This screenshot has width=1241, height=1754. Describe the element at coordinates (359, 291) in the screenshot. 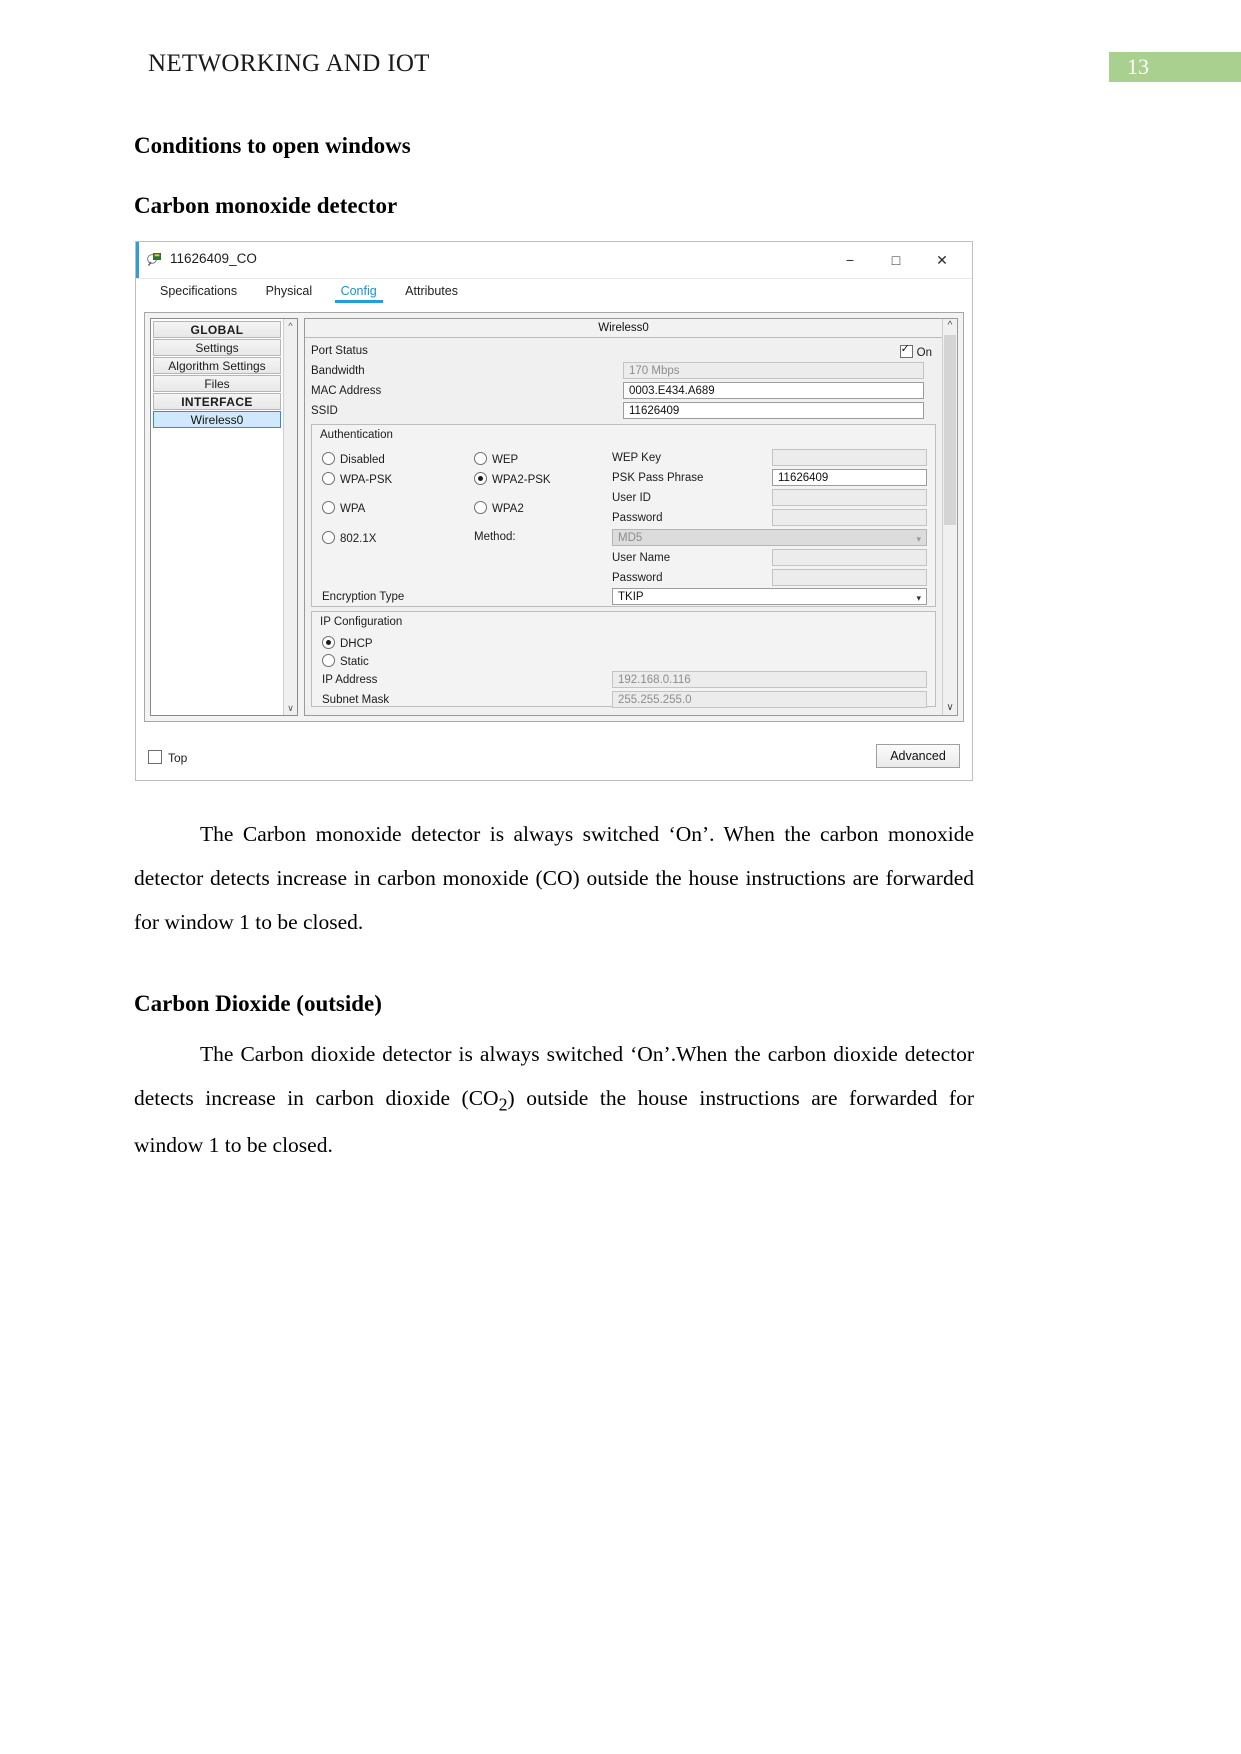

I see `tab-config: Config` at that location.